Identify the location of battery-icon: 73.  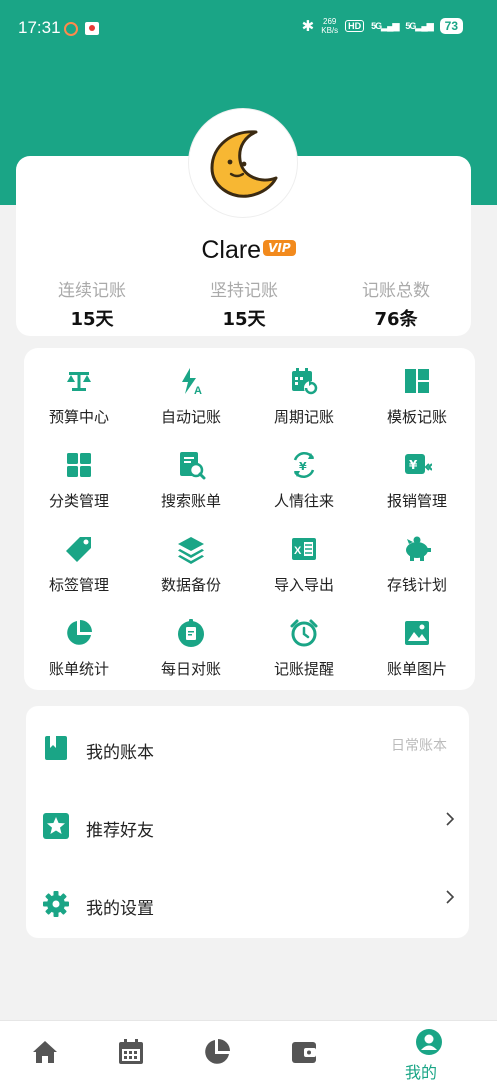
(451, 26).